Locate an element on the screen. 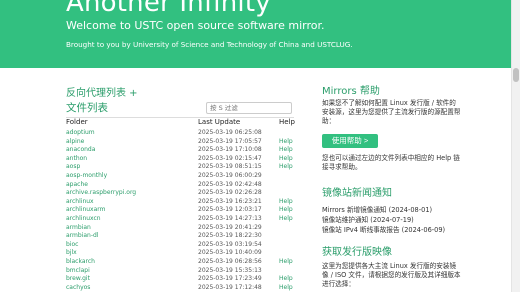 Image resolution: width=520 pixels, height=292 pixels. usage-help-button: 使用帮助 > is located at coordinates (350, 141).